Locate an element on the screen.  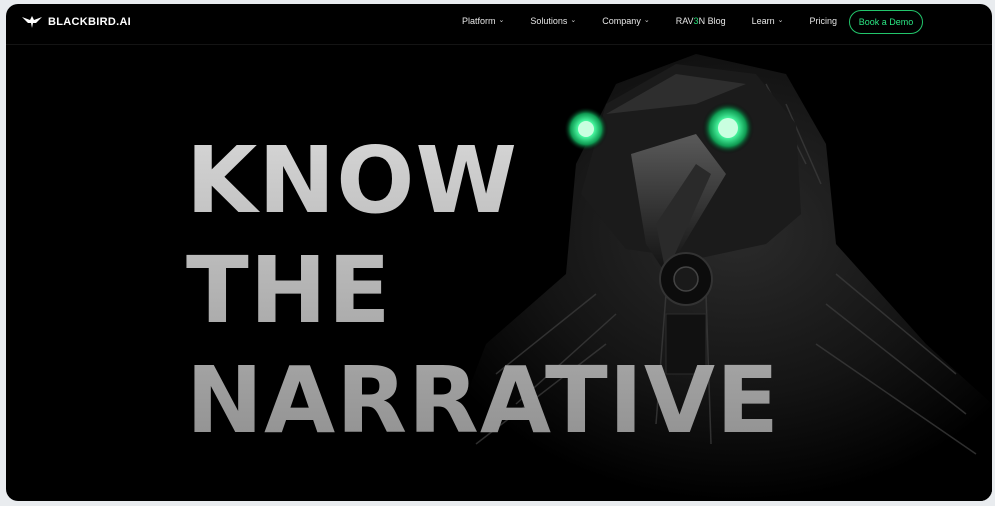
nav-item-pricing: Pricing is located at coordinates (823, 21).